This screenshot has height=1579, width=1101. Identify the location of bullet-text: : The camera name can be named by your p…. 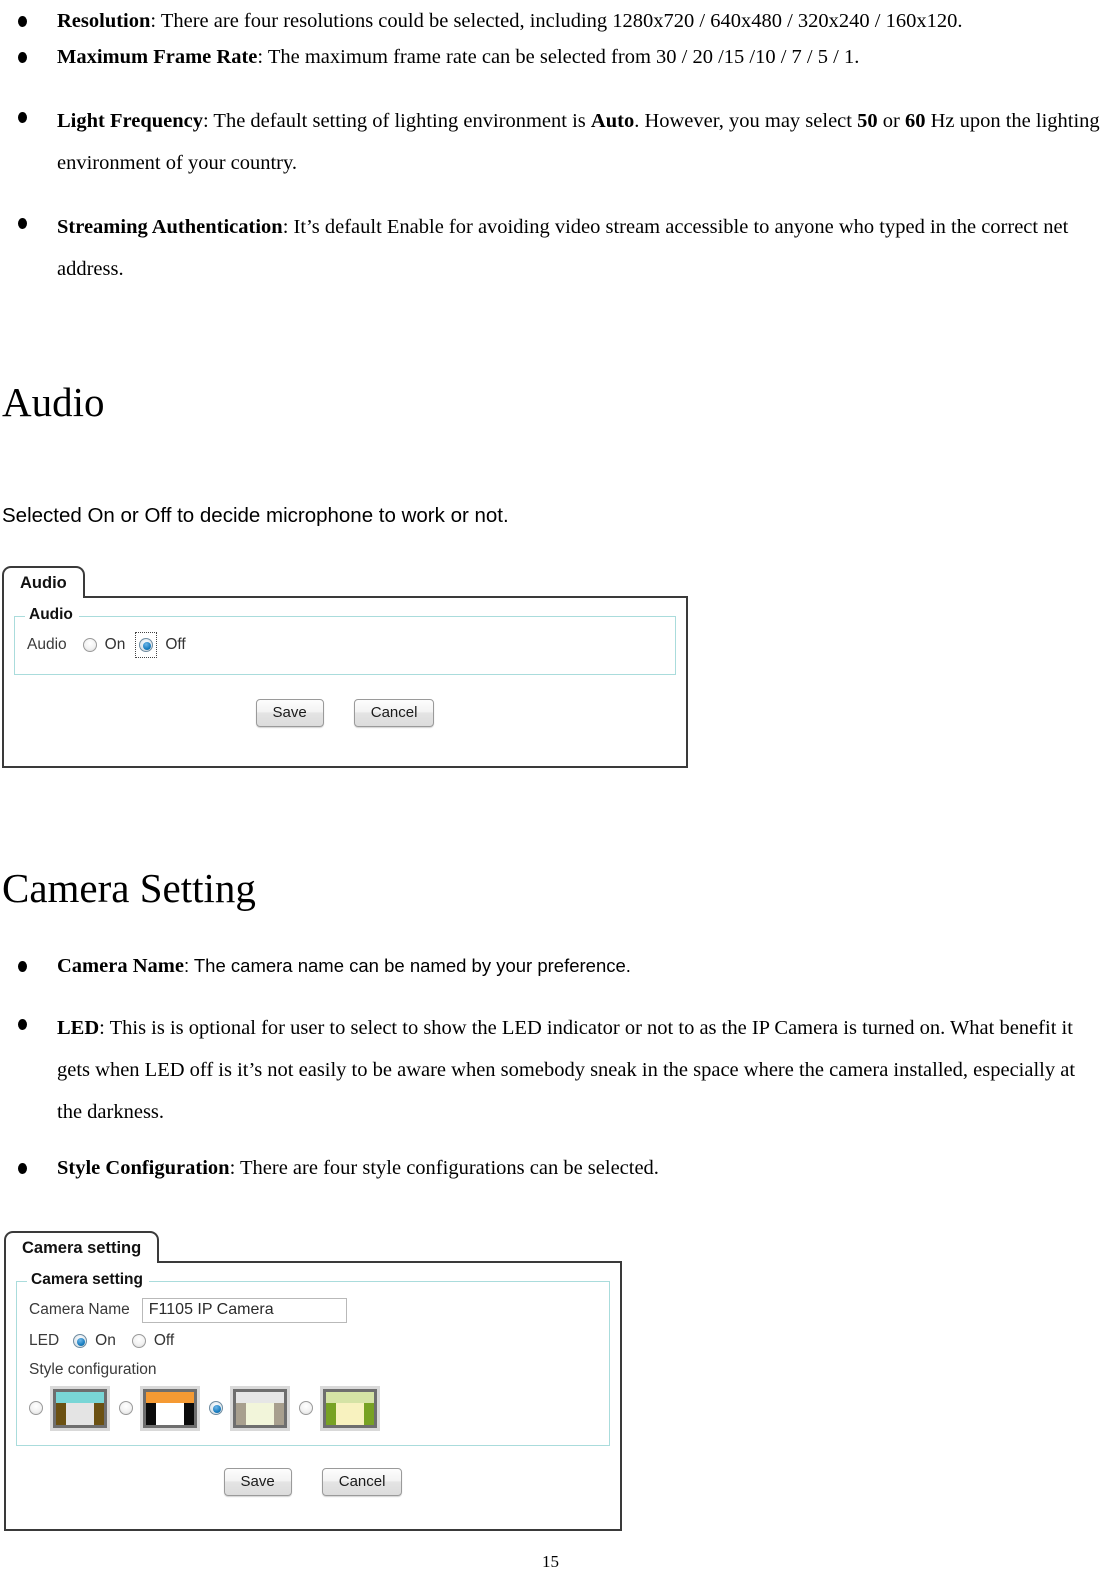
(407, 965).